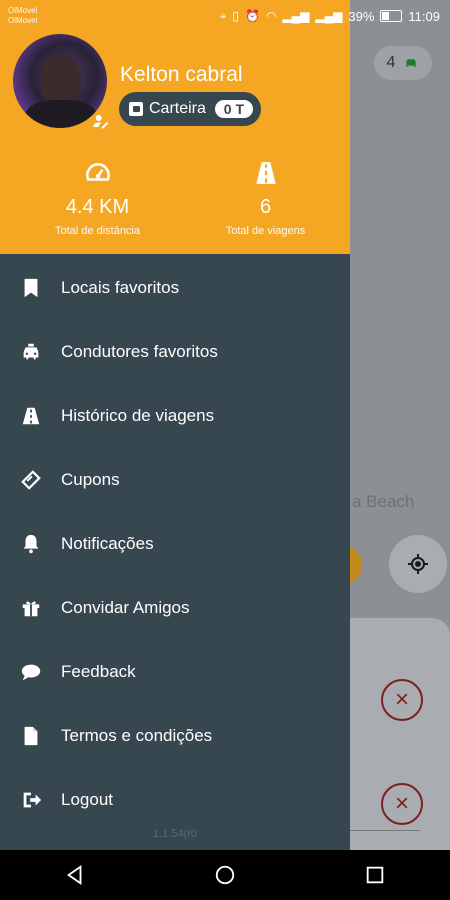 The width and height of the screenshot is (450, 900). I want to click on clear-destination-button: ×, so click(402, 804).